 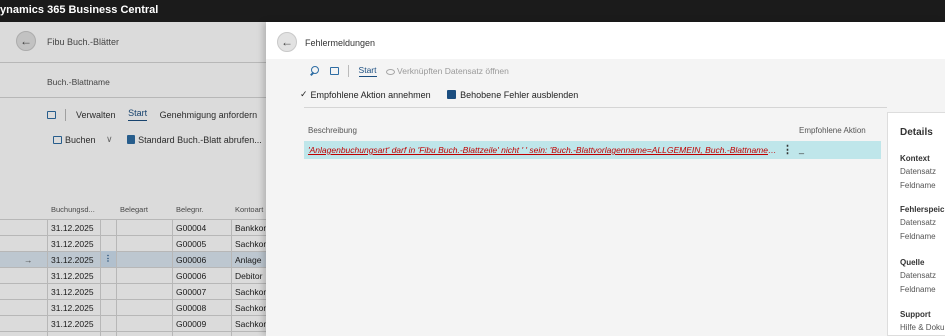 I want to click on hide-fixed-errors-button: Behobene Fehler ausblenden, so click(x=505, y=94).